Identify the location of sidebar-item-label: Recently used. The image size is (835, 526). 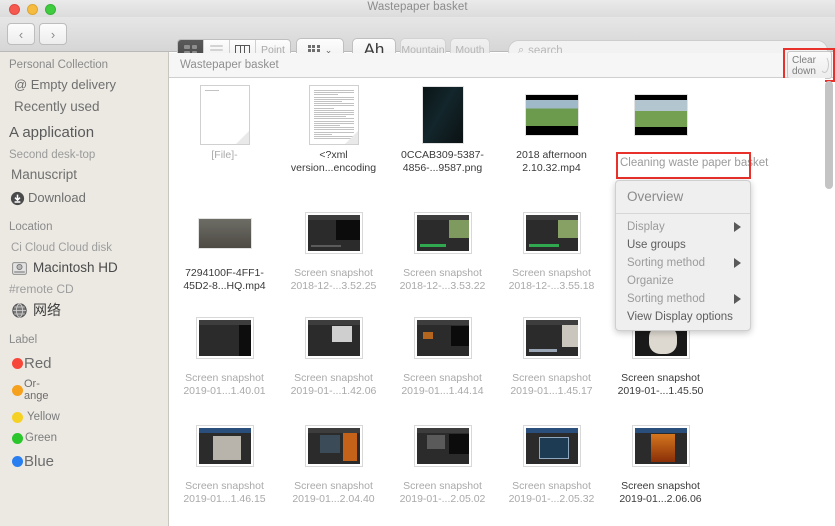
(57, 107).